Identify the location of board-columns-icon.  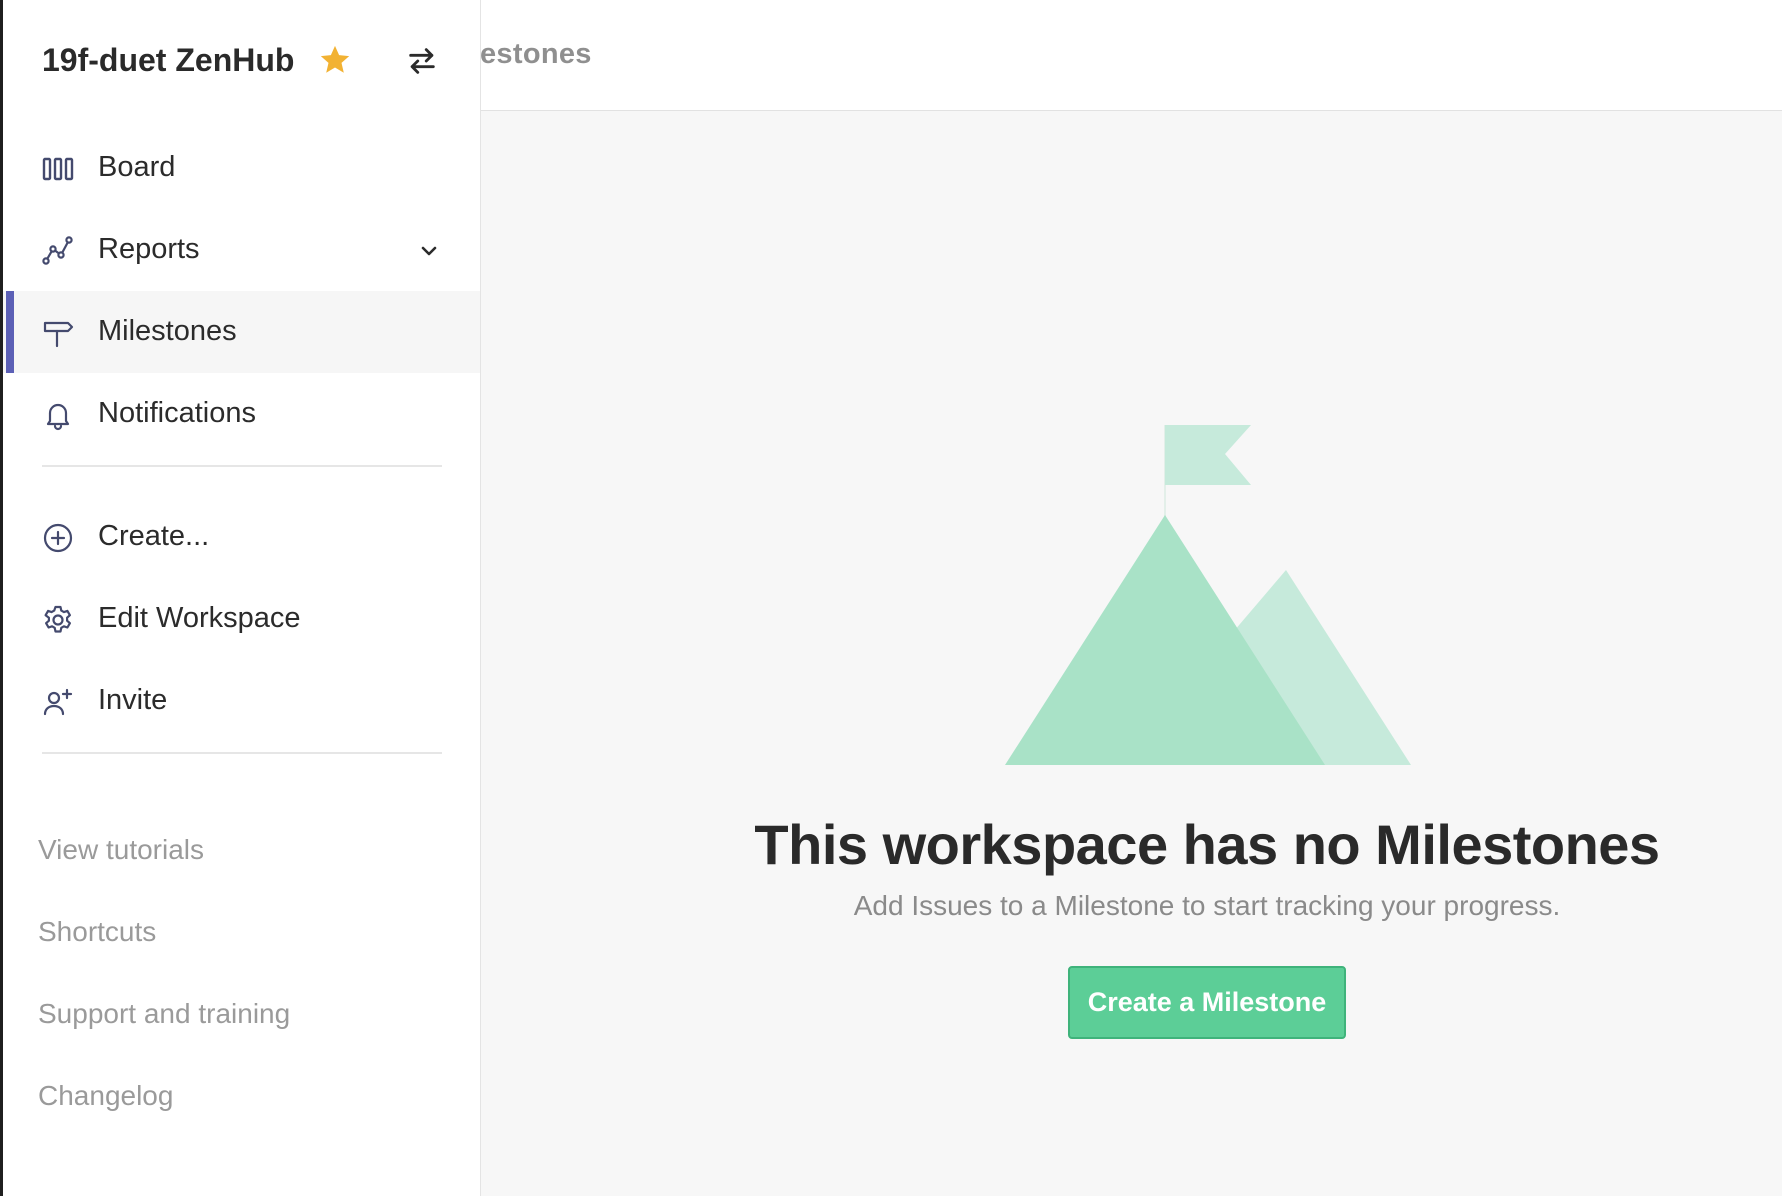
(58, 169).